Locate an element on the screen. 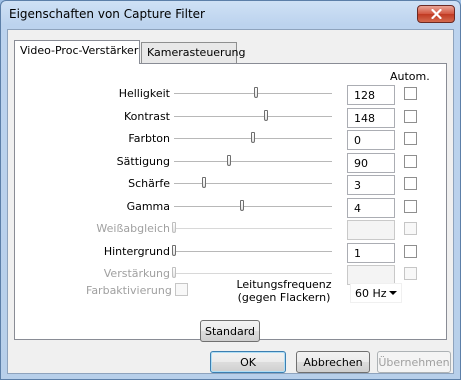 The width and height of the screenshot is (461, 380). control-label: Weißabgleich is located at coordinates (133, 228).